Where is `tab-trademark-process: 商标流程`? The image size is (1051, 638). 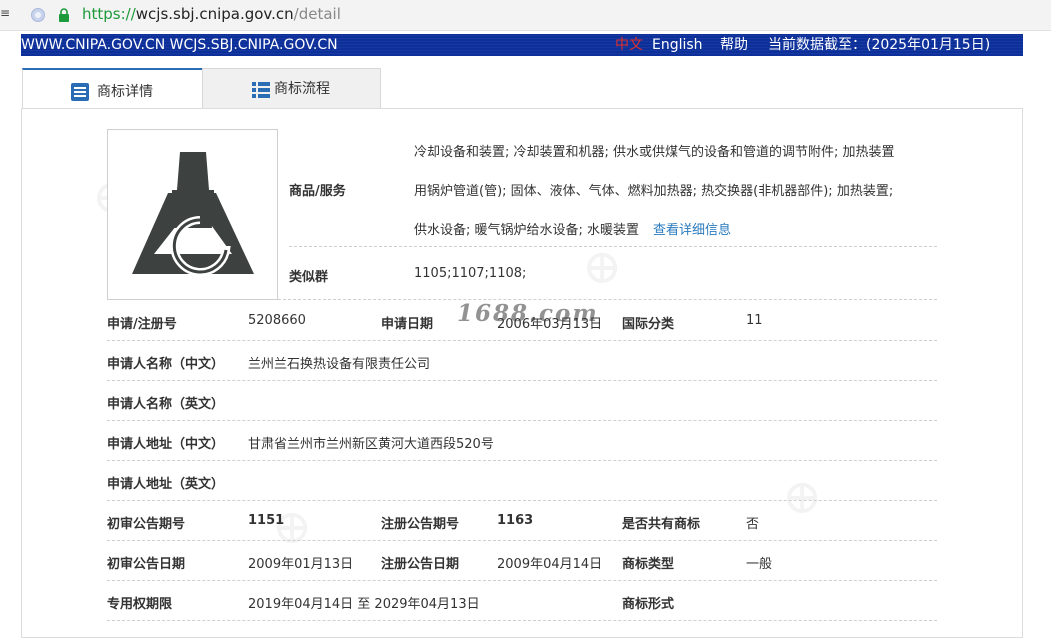
tab-trademark-process: 商标流程 is located at coordinates (291, 88).